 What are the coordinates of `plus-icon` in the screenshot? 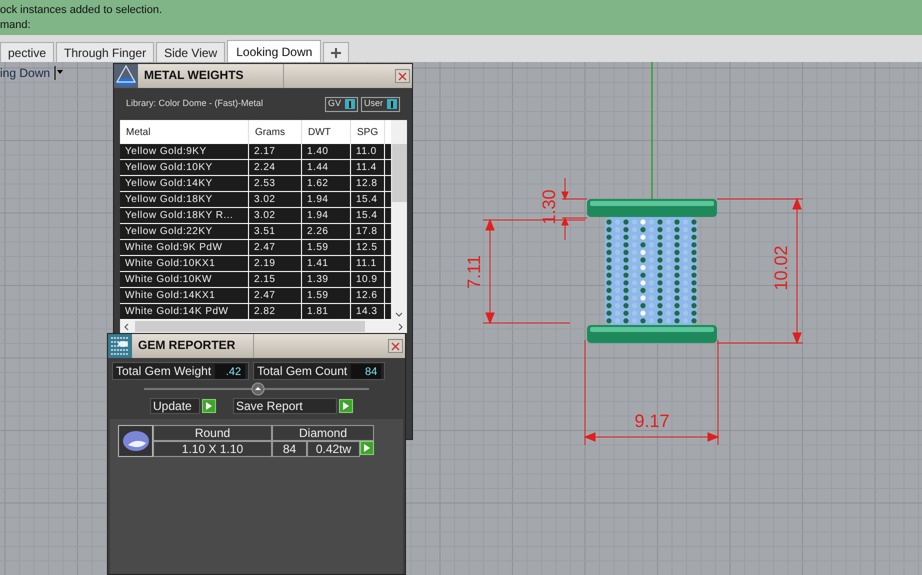 It's located at (336, 53).